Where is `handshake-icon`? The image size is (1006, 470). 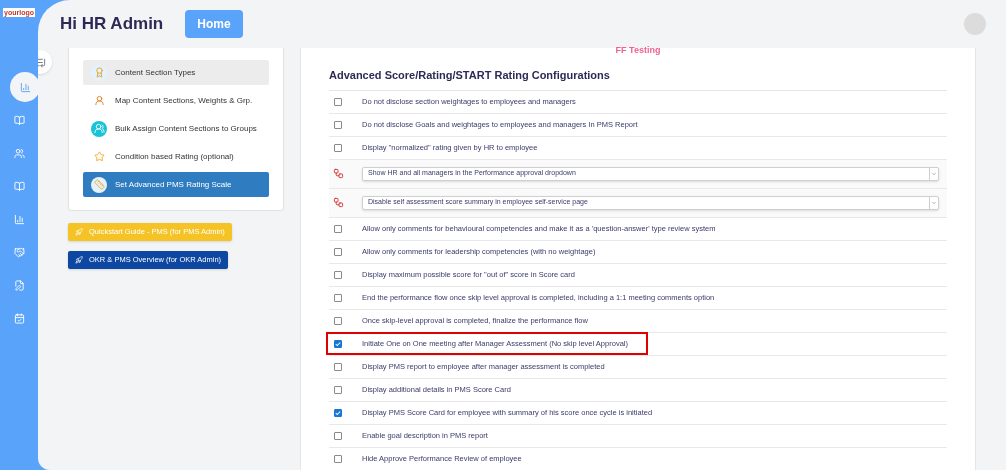 handshake-icon is located at coordinates (19, 252).